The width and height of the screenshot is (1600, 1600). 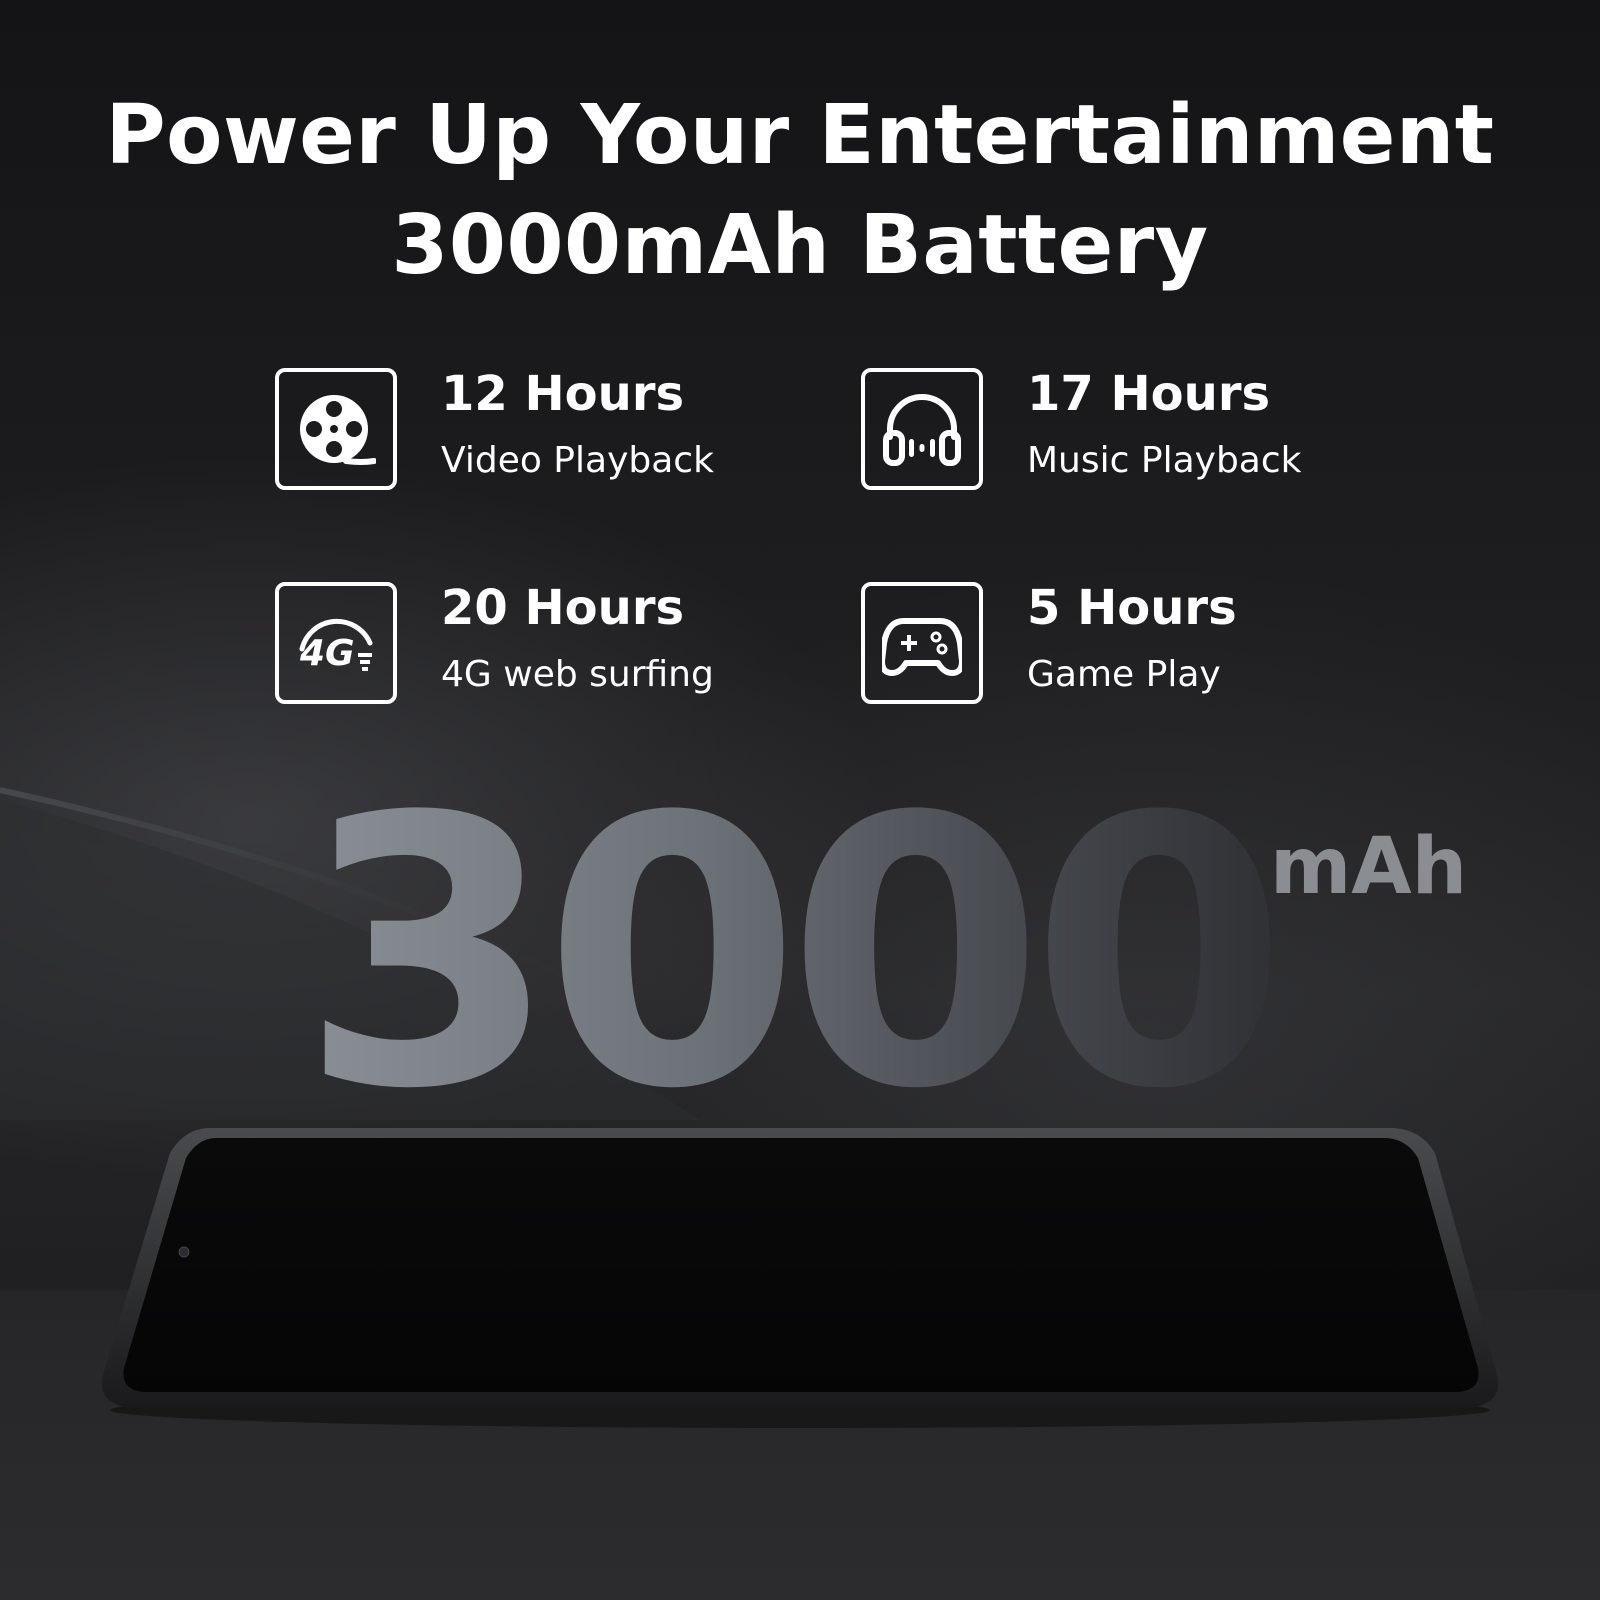 What do you see at coordinates (1164, 460) in the screenshot?
I see `feature-label: Music Playback` at bounding box center [1164, 460].